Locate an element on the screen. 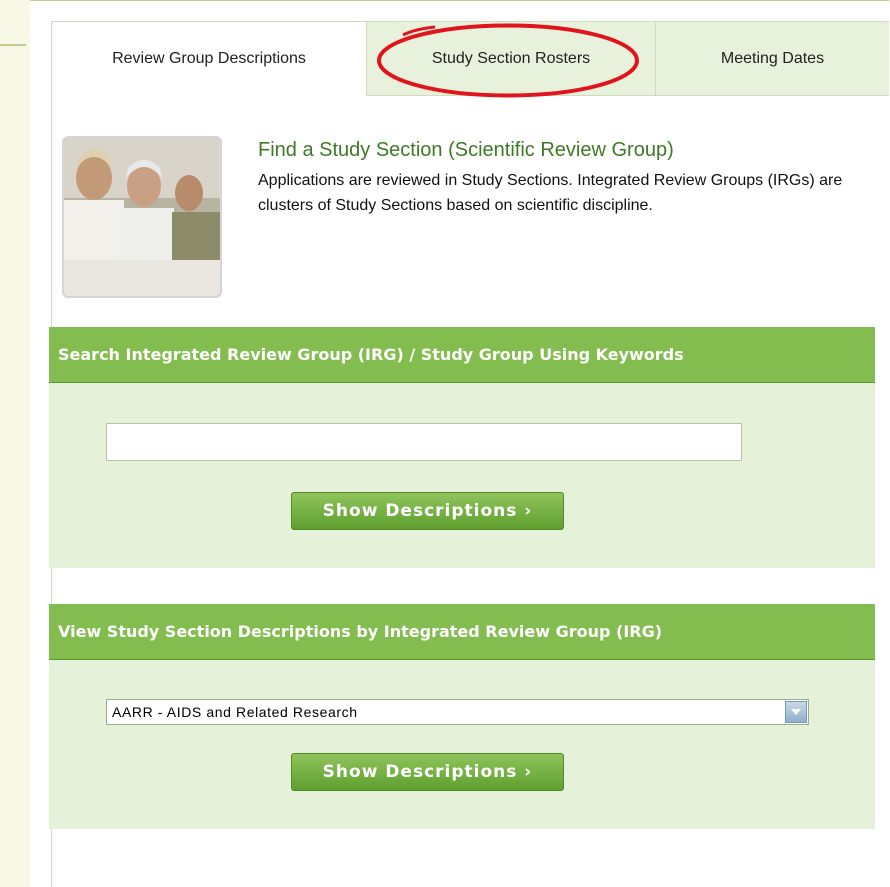 The width and height of the screenshot is (890, 887). show-descriptions-irg-button: Show Descriptions › is located at coordinates (427, 772).